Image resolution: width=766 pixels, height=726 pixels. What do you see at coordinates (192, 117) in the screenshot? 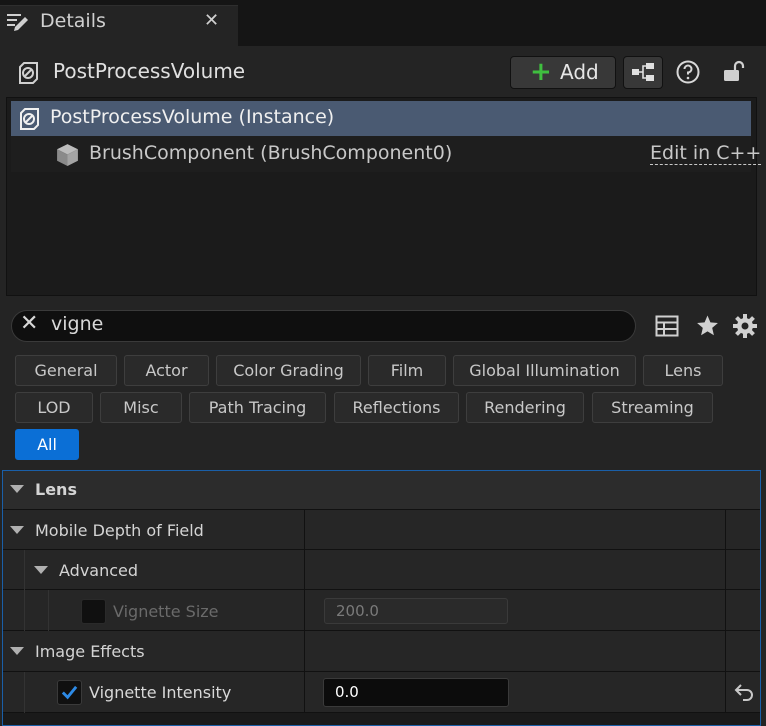
I see `component-label: PostProcessVolume (Instance)` at bounding box center [192, 117].